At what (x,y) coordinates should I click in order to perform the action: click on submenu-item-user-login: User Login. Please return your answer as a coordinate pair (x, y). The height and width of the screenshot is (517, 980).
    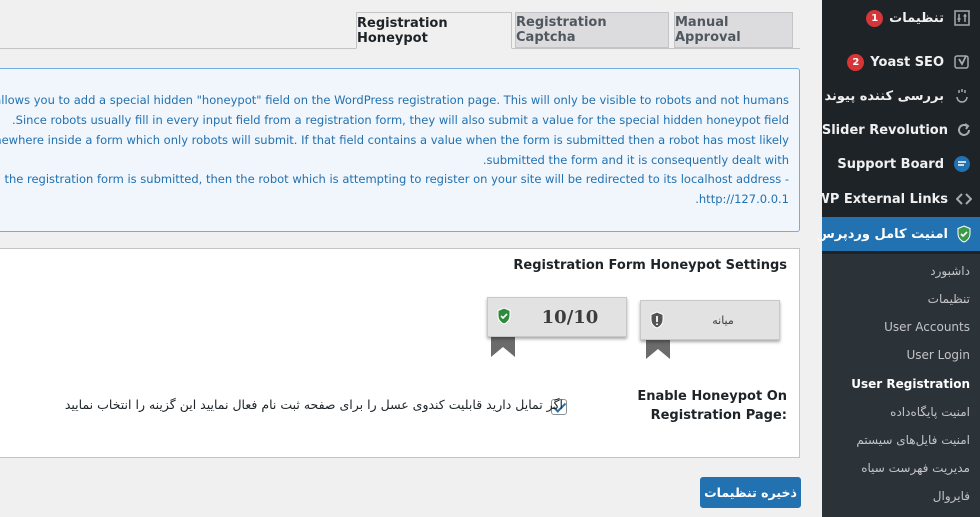
    Looking at the image, I should click on (938, 355).